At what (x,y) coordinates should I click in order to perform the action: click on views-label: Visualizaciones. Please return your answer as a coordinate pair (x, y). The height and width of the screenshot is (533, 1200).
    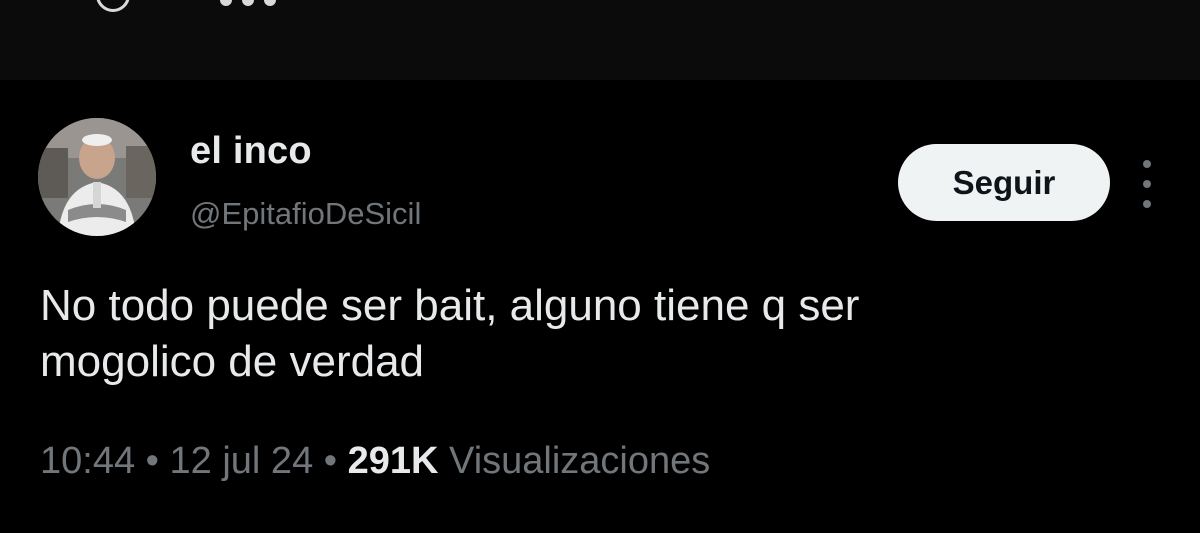
    Looking at the image, I should click on (580, 461).